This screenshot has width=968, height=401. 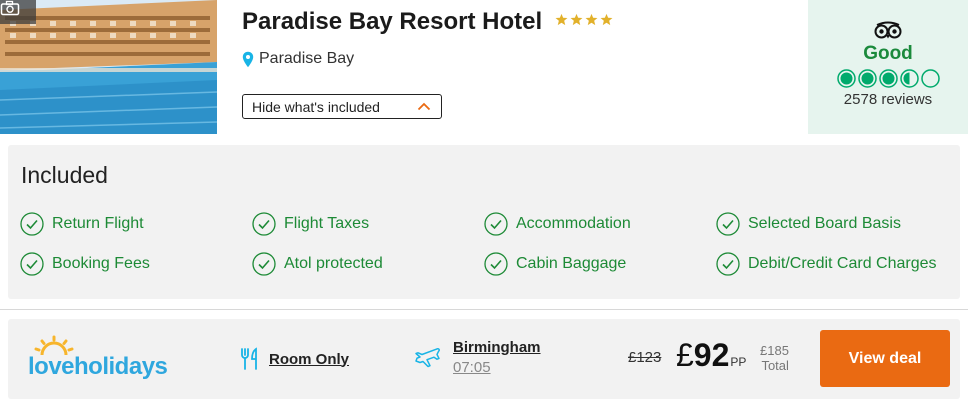 I want to click on price-currency: £, so click(x=685, y=355).